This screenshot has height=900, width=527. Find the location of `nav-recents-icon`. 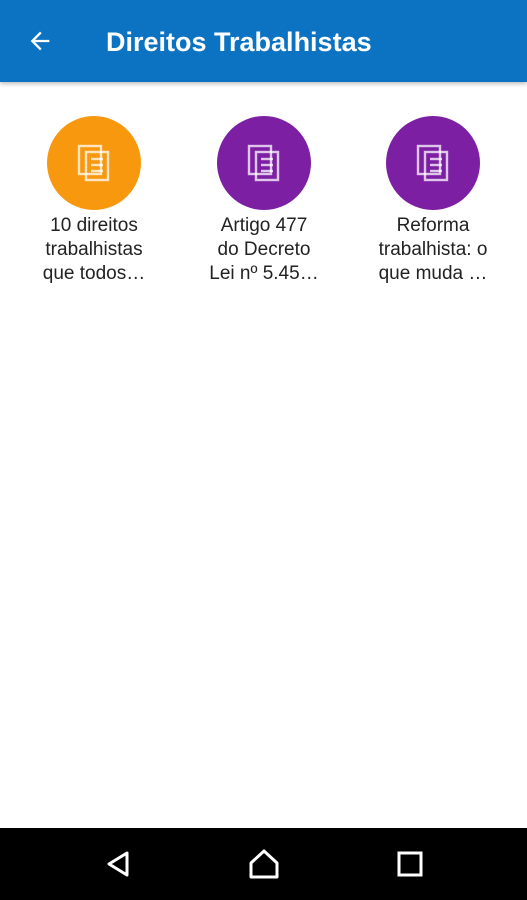

nav-recents-icon is located at coordinates (410, 864).